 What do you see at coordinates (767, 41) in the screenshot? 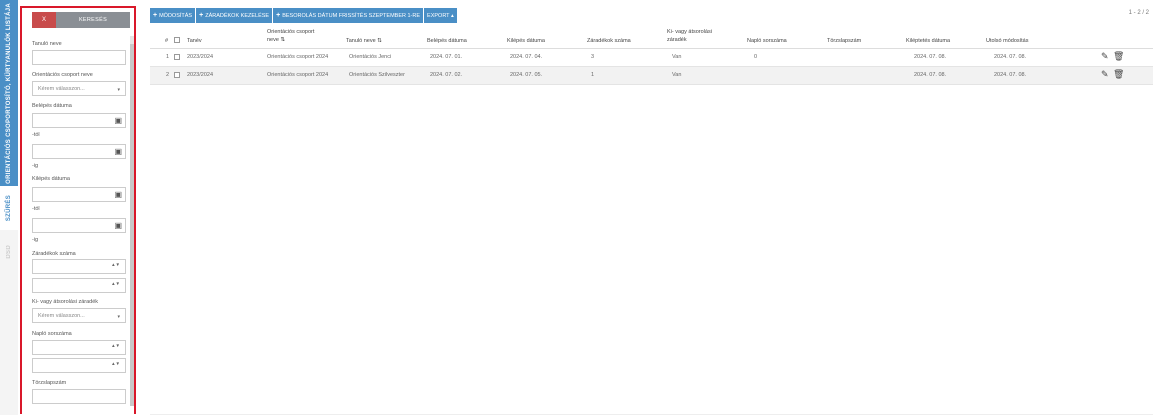
I see `header-naplo: Napló sorszáma` at bounding box center [767, 41].